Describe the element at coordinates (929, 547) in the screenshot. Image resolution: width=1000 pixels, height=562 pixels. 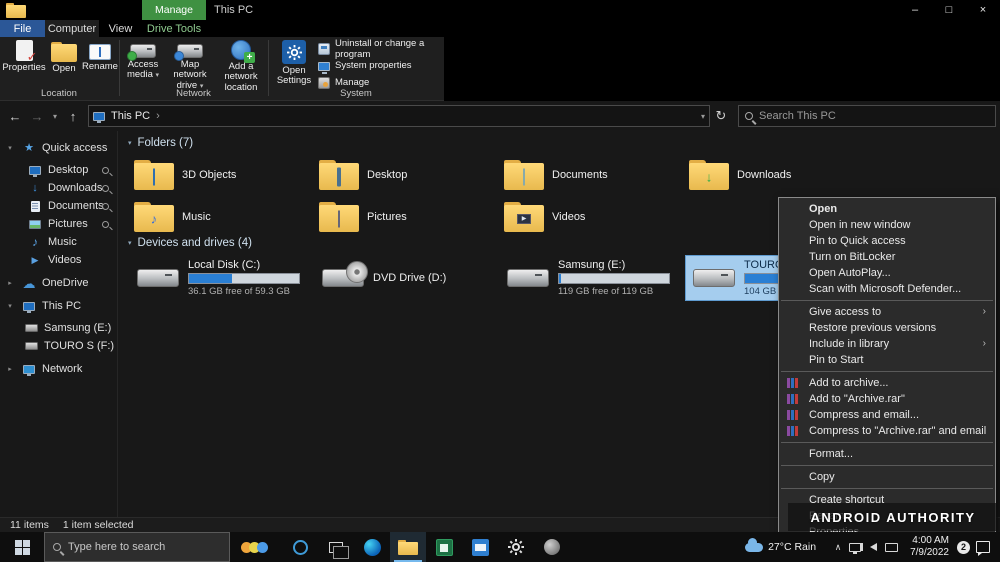
I see `clock: 4:00 AM 7/9/2022` at that location.